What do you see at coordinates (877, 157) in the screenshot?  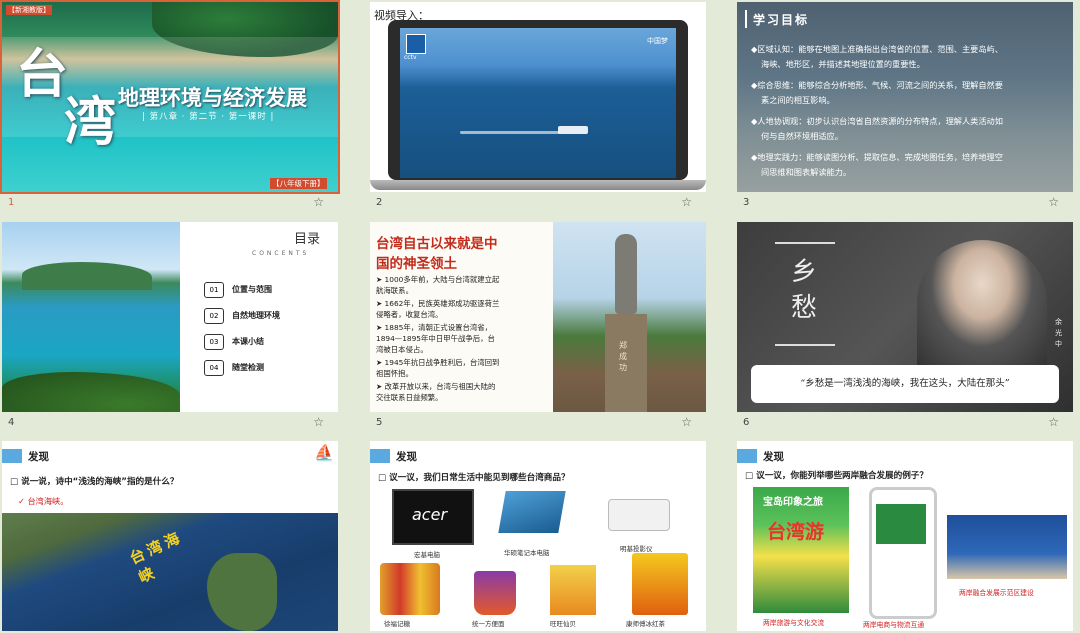 I see `objective-line: ◆地理实践力：能够读图分析、提取信息、完成地图任务，培养地理空` at bounding box center [877, 157].